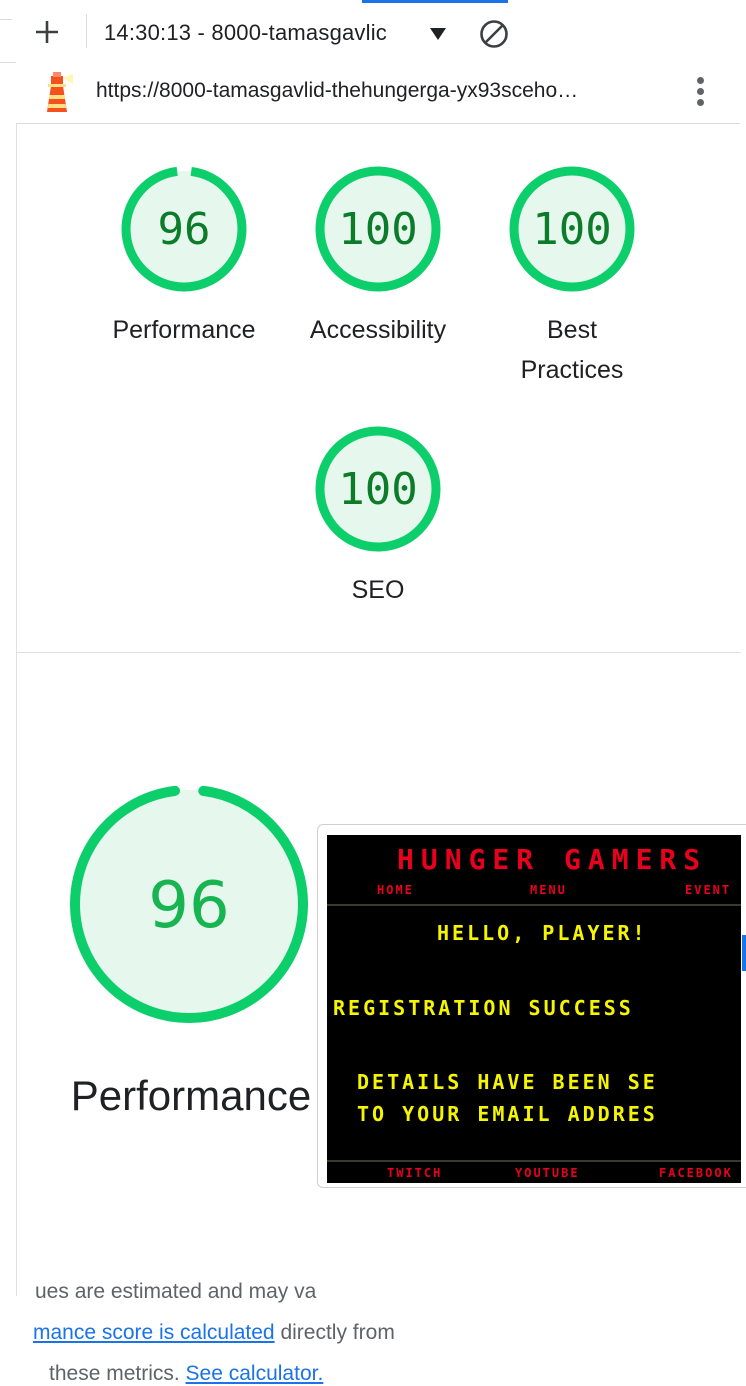 The height and width of the screenshot is (1386, 746). I want to click on see-calculator-link: See calculator., so click(255, 1373).